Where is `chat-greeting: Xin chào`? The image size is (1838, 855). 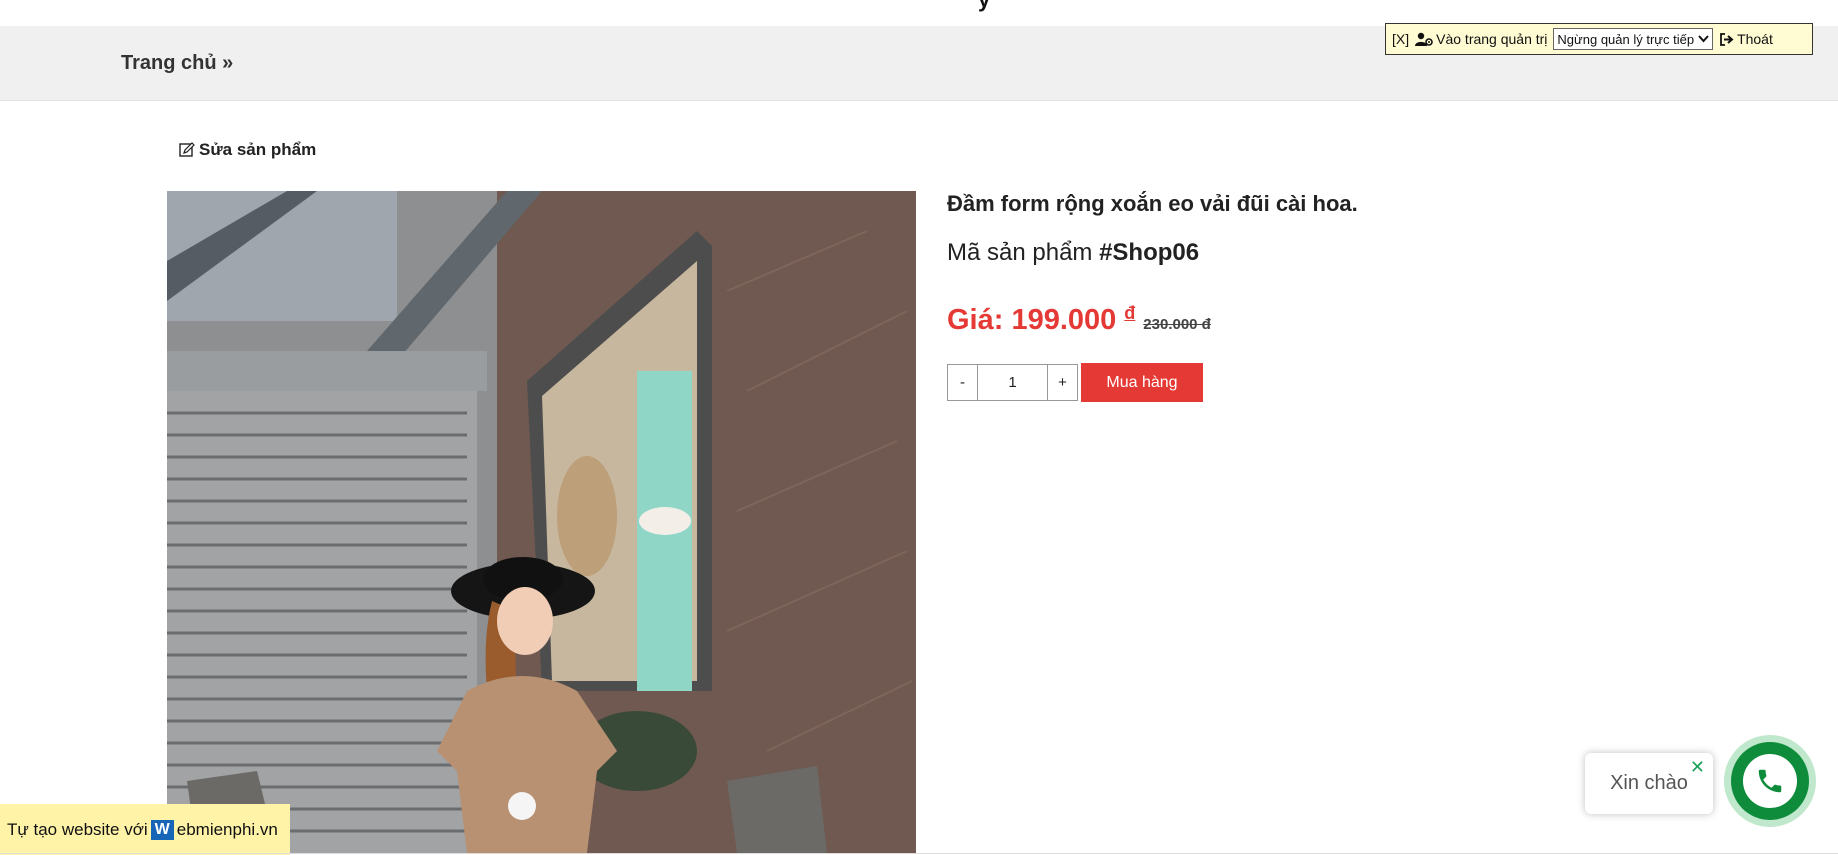
chat-greeting: Xin chào is located at coordinates (1649, 783).